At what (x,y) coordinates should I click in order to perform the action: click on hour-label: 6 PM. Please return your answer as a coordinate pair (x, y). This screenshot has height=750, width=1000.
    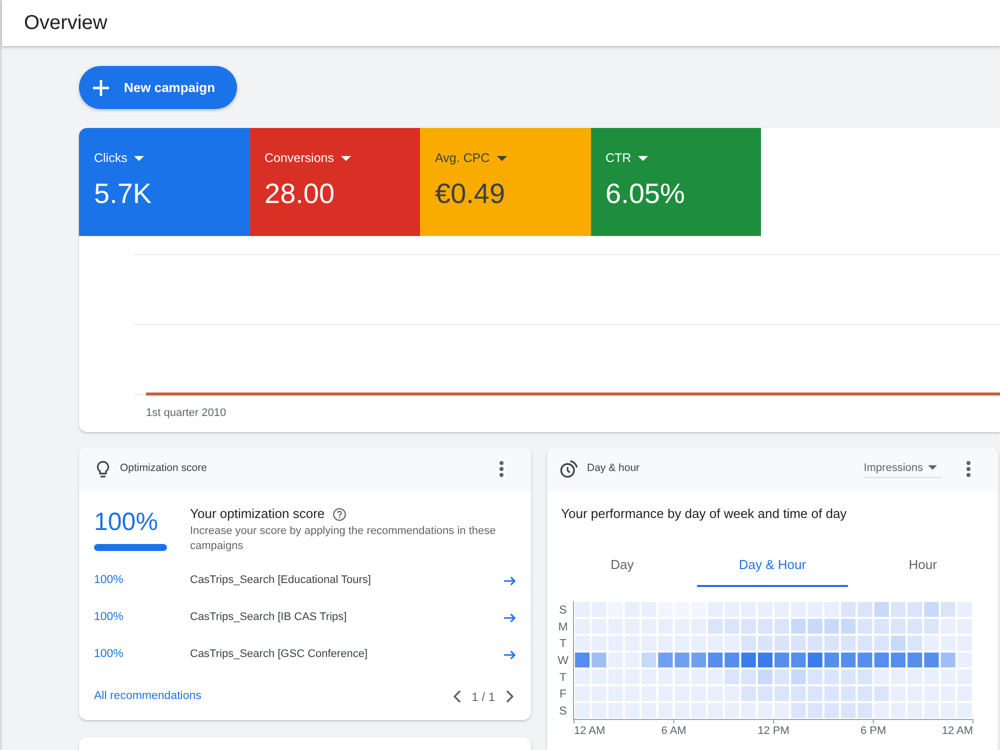
    Looking at the image, I should click on (873, 731).